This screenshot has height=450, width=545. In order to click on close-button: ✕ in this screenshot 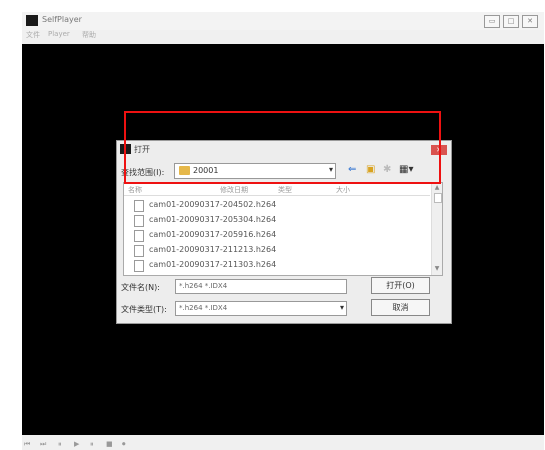, I will do `click(530, 21)`.